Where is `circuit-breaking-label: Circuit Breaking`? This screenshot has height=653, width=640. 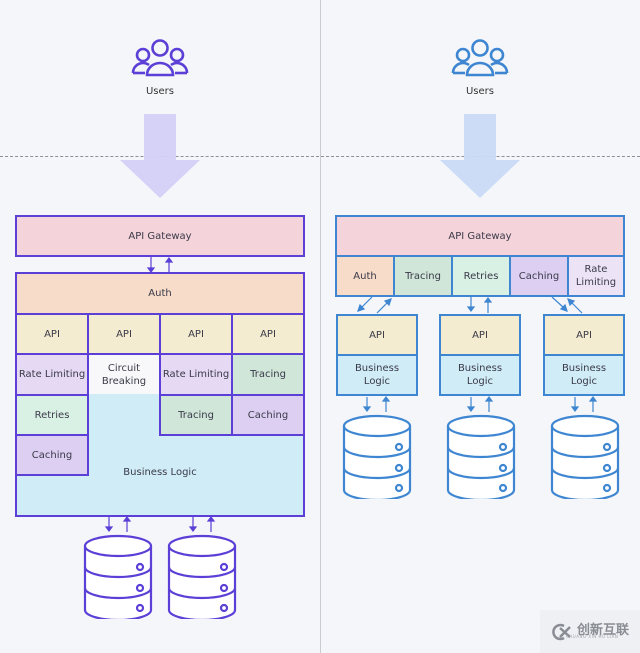 circuit-breaking-label: Circuit Breaking is located at coordinates (124, 374).